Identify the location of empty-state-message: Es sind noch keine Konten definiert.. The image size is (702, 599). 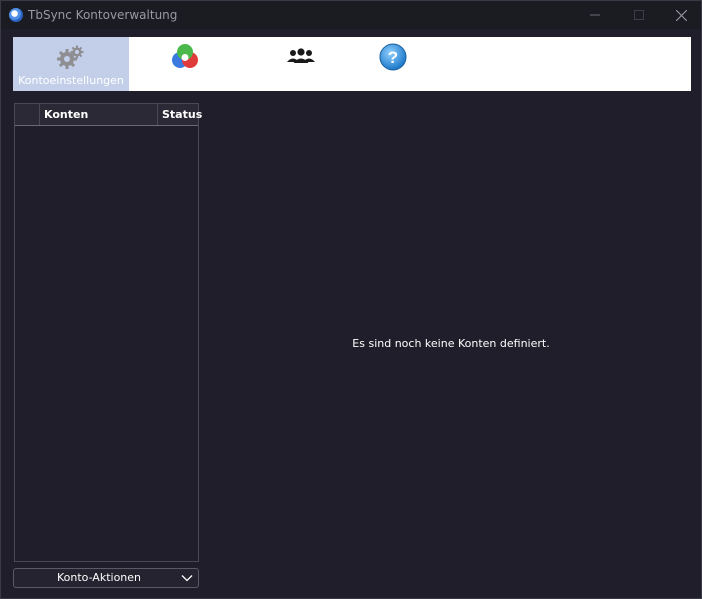
(451, 343).